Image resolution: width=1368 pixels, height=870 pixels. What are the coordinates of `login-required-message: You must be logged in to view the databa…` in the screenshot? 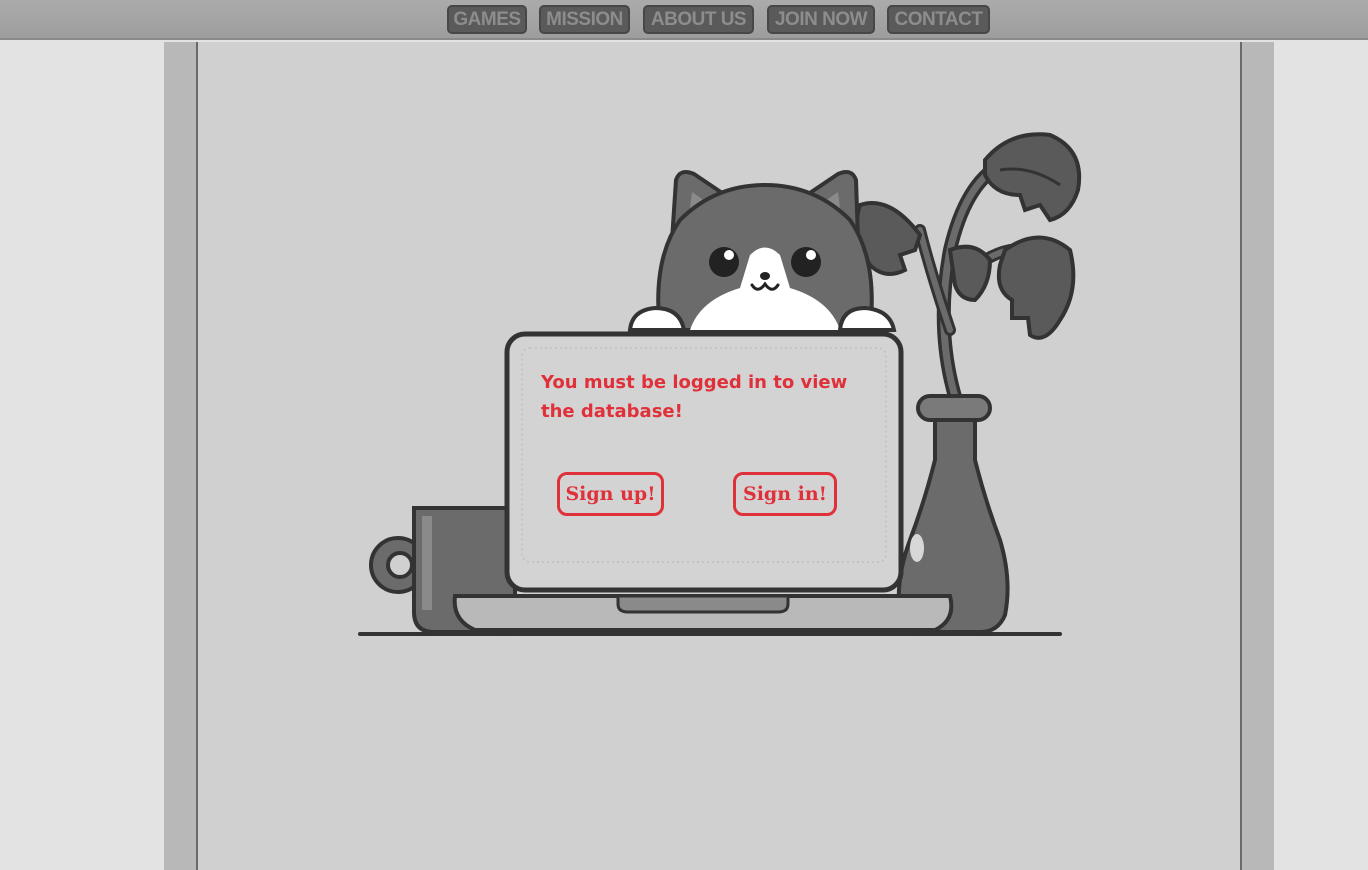 It's located at (694, 397).